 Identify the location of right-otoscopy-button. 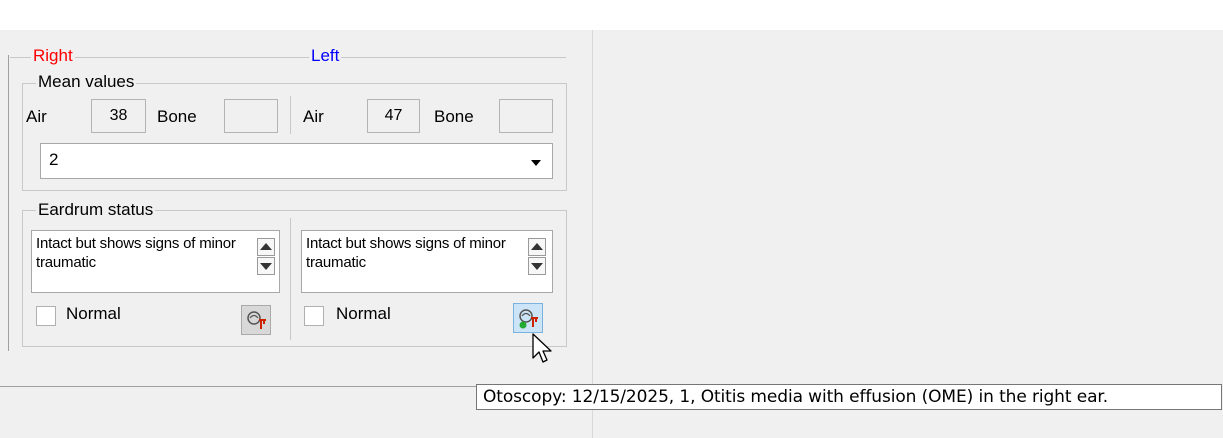
(256, 320).